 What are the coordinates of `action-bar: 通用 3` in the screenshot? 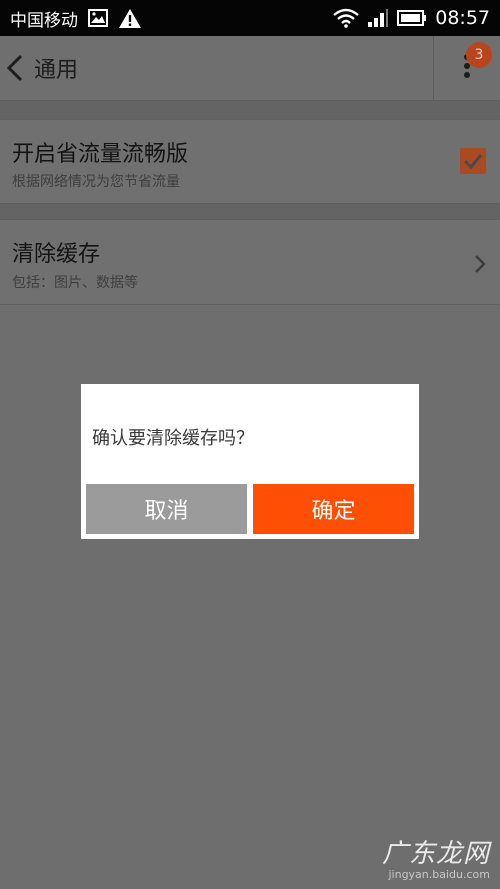 It's located at (250, 68).